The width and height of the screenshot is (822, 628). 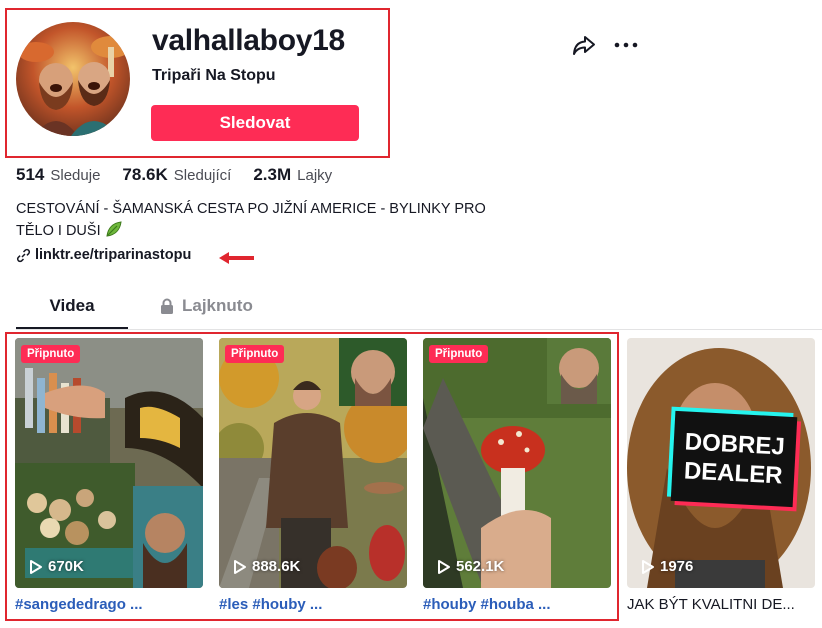 I want to click on video-thumbnail: DOBREJ DEALER 1976, so click(x=721, y=463).